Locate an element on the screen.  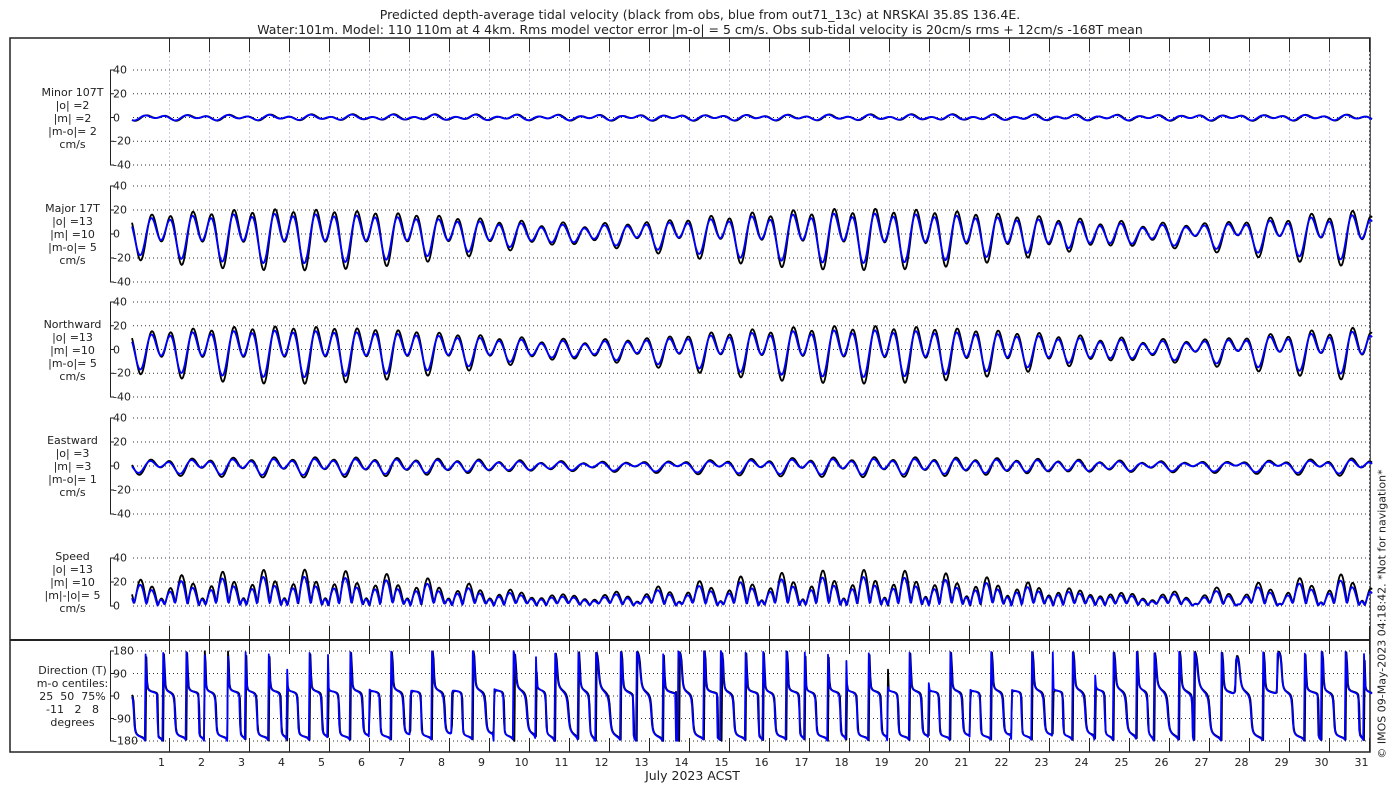
model-speed-line is located at coordinates (752, 591).